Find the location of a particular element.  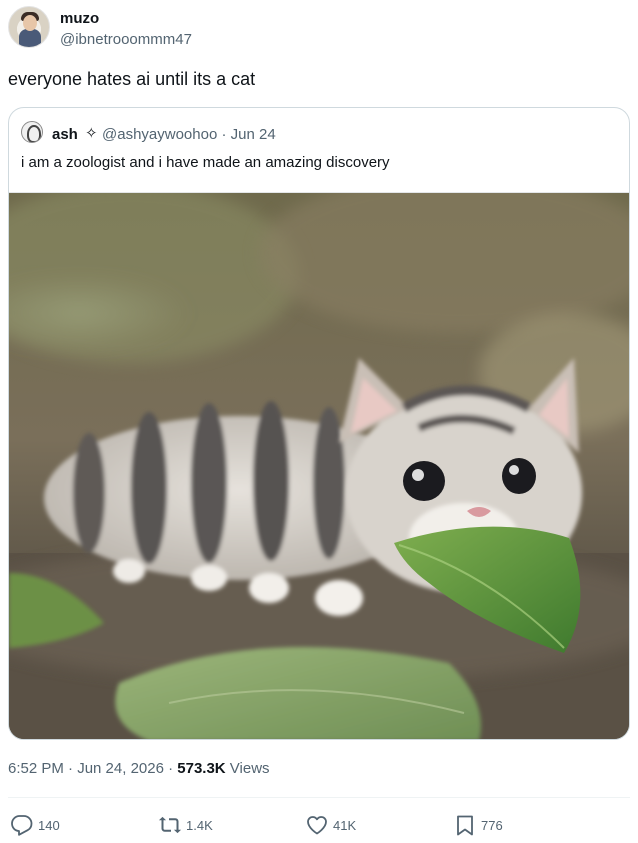

reply-icon is located at coordinates (22, 825).